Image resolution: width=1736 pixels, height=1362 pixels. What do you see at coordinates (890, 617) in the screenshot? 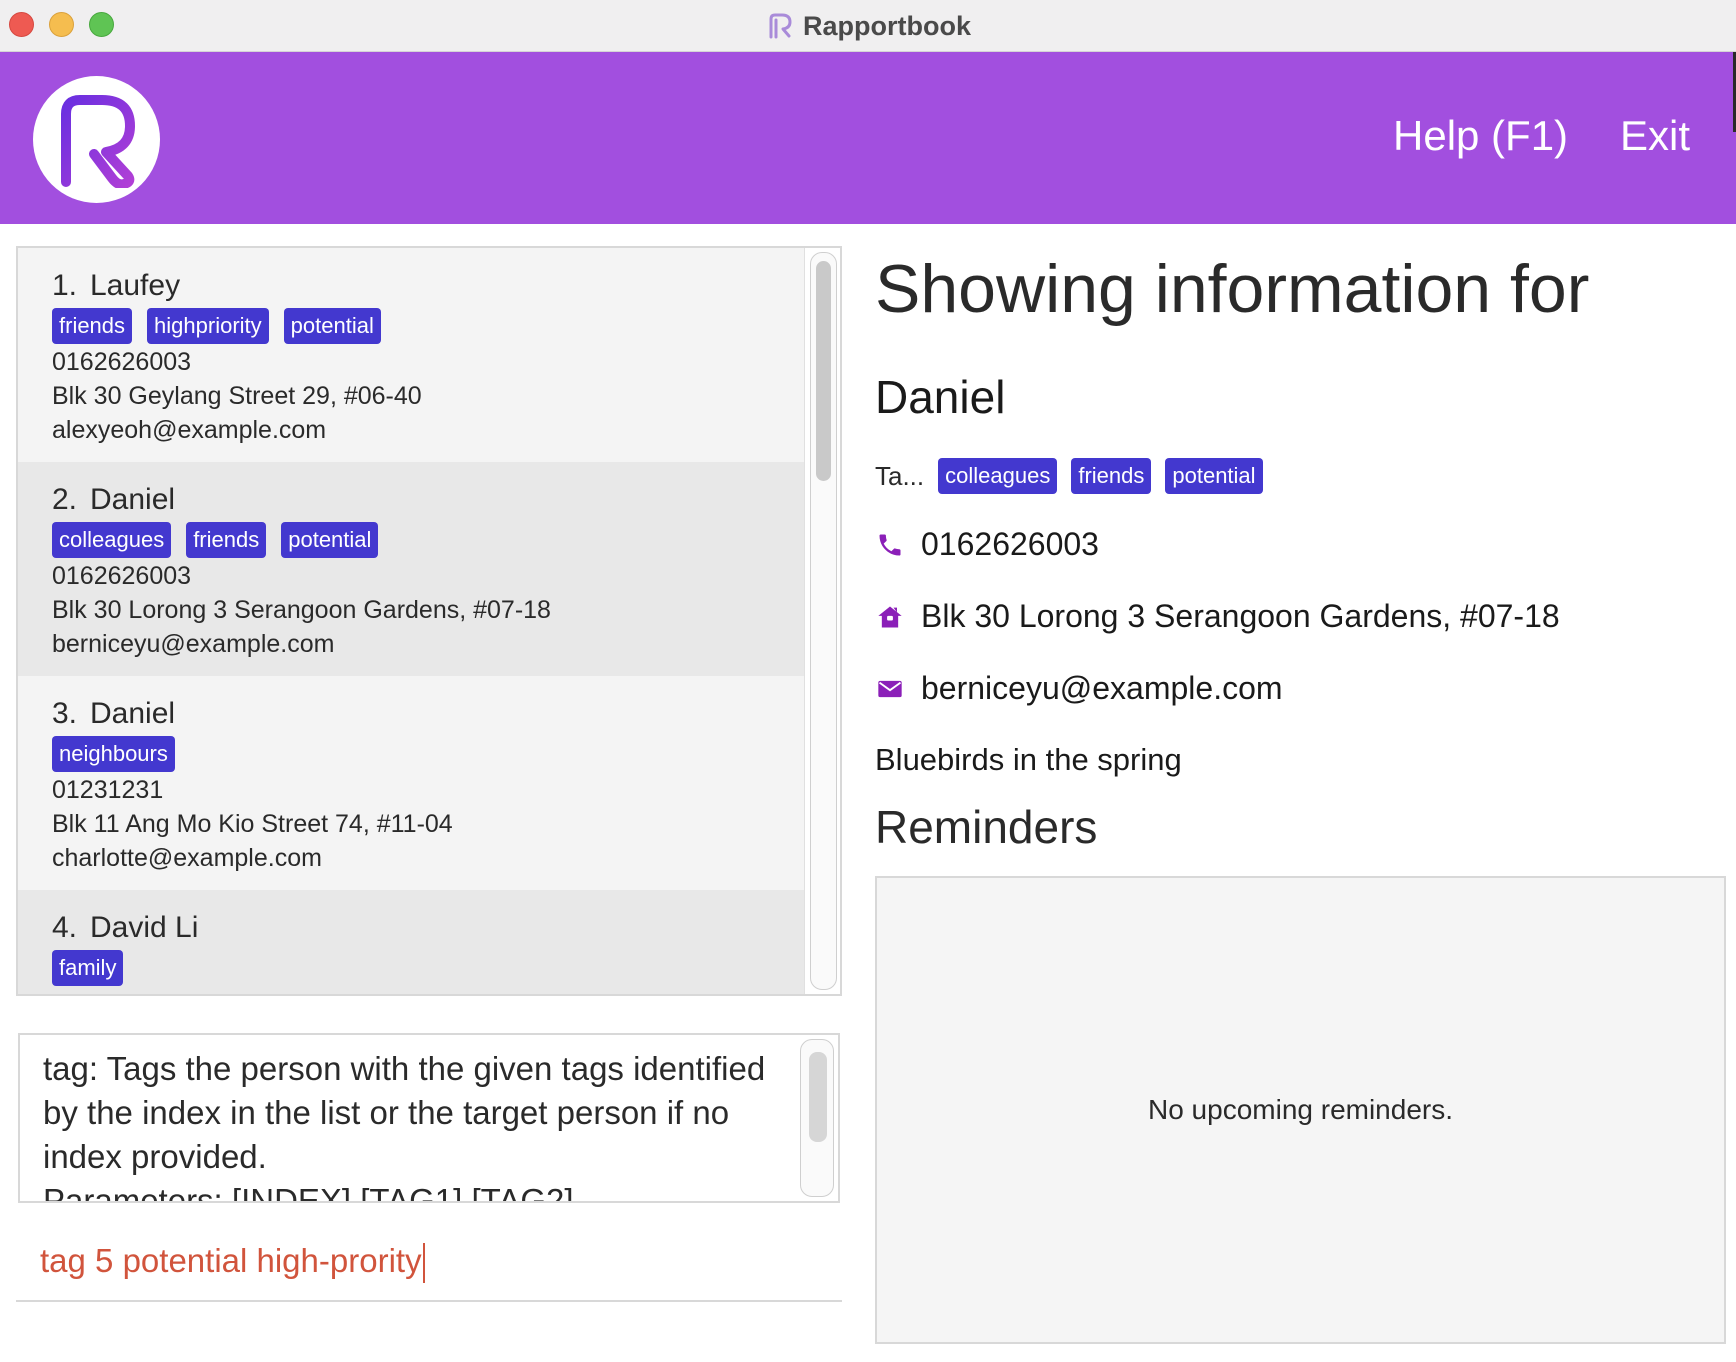
I see `home-icon` at bounding box center [890, 617].